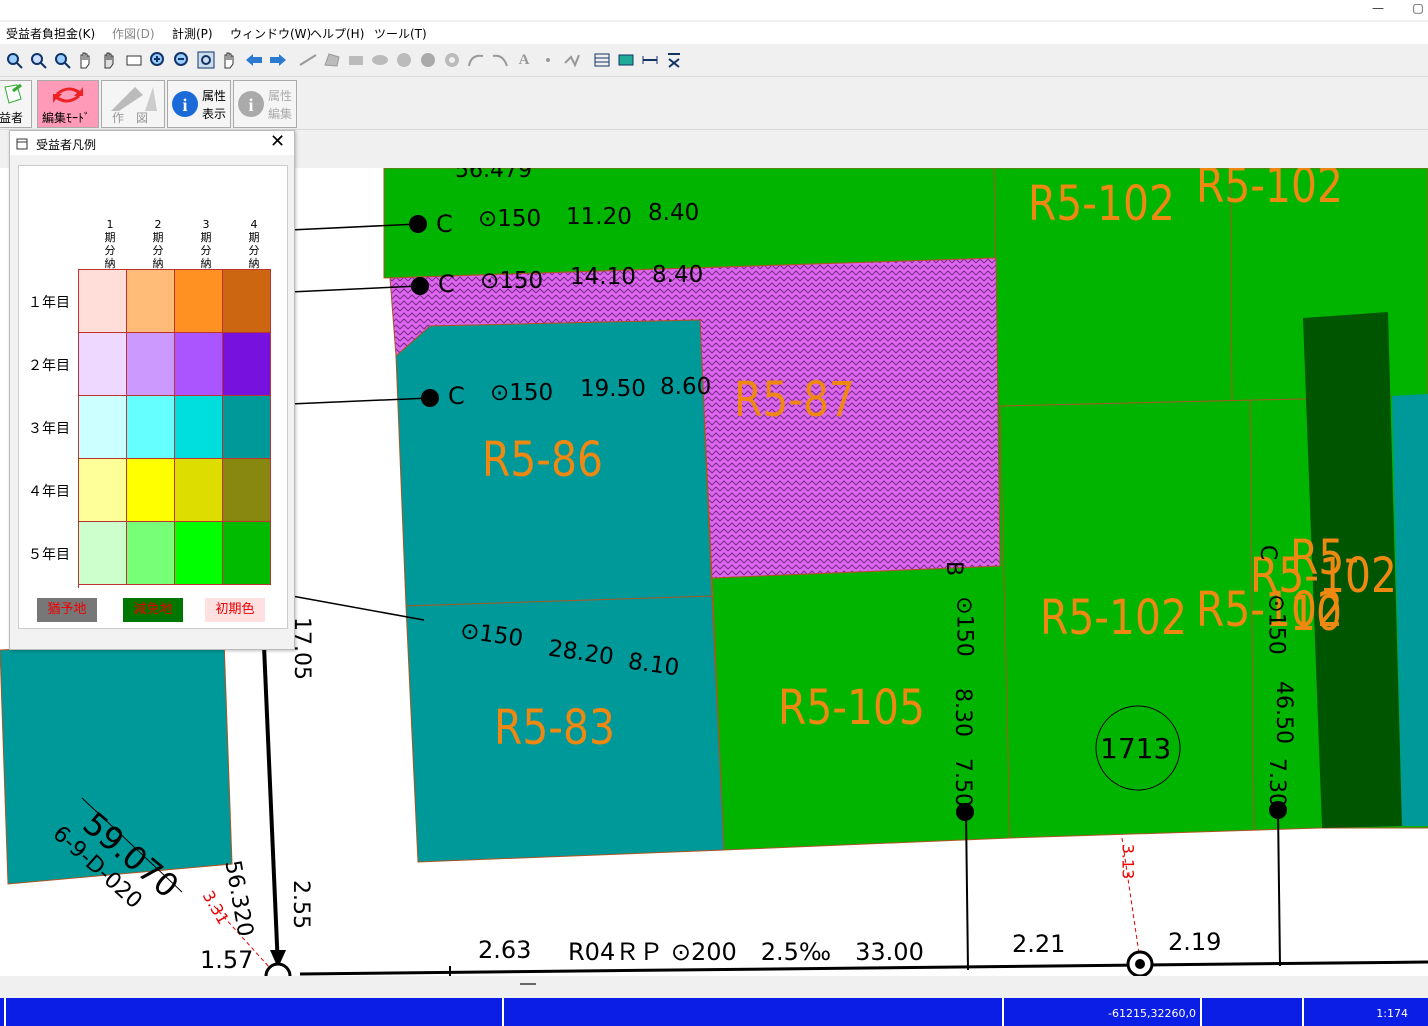  Describe the element at coordinates (192, 33) in the screenshot. I see `menu-measure: 計測(P)` at that location.